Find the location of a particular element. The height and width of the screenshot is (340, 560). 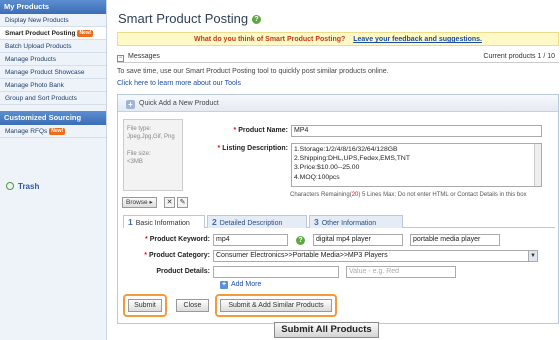

file-size-value: <3MB is located at coordinates (135, 162).